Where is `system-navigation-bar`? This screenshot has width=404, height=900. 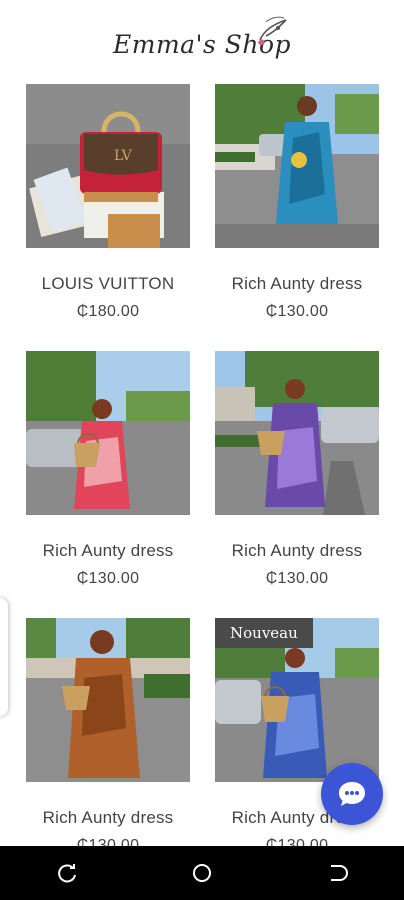
system-navigation-bar is located at coordinates (202, 873).